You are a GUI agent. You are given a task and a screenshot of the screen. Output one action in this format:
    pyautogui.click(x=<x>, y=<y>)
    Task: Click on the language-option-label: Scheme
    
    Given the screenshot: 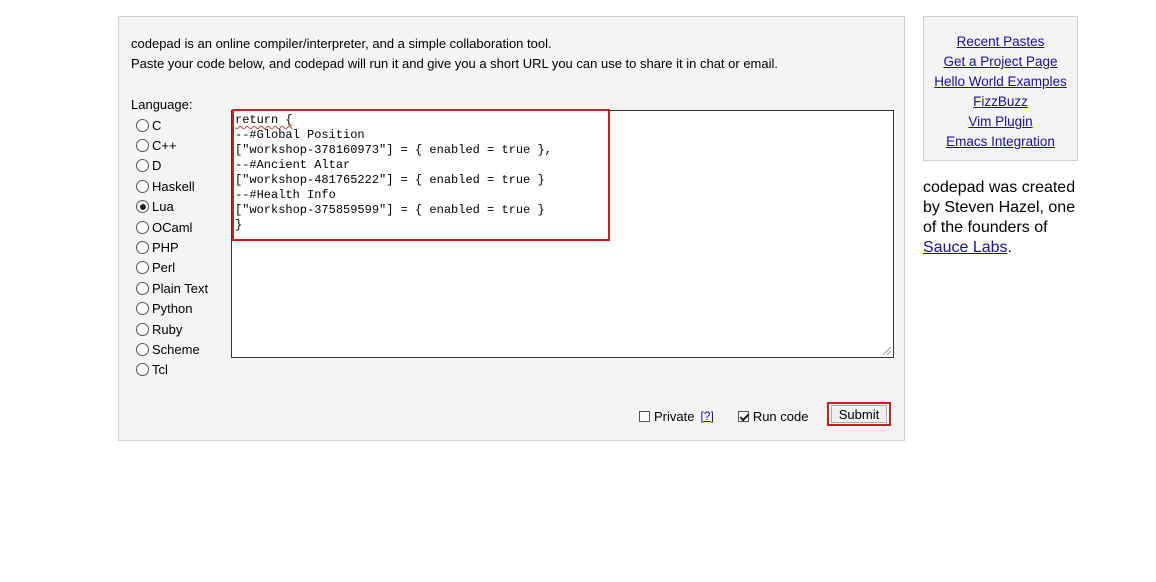 What is the action you would take?
    pyautogui.click(x=176, y=349)
    